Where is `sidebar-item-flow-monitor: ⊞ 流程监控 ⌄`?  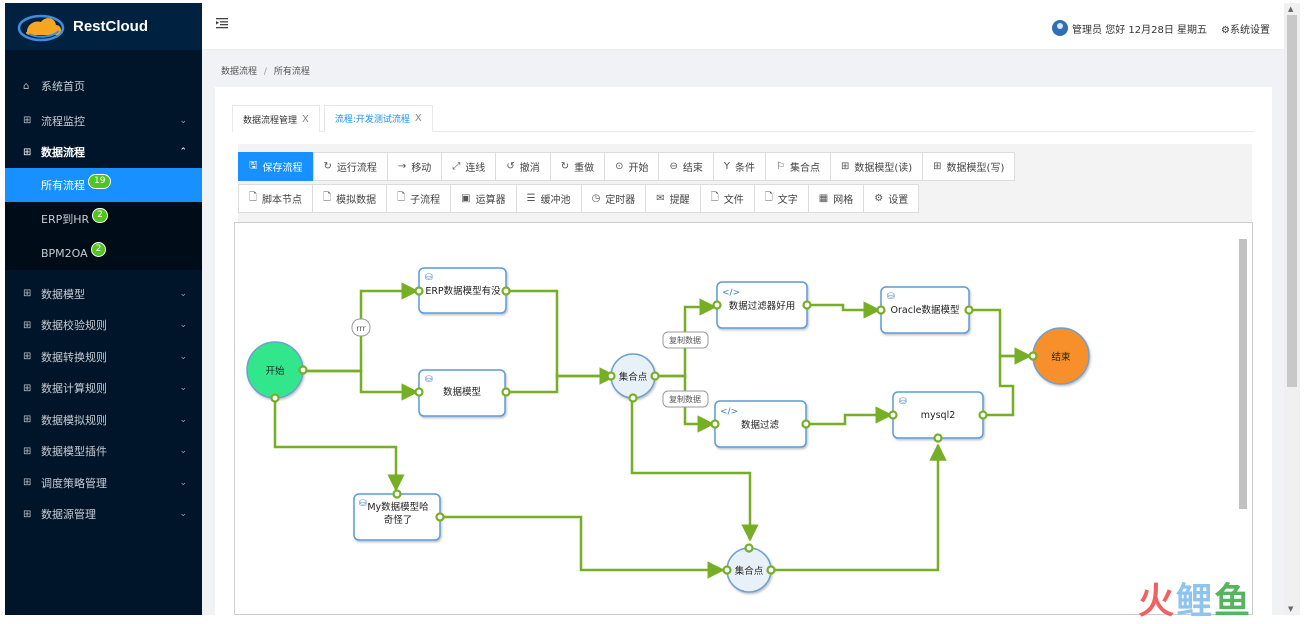
sidebar-item-flow-monitor: ⊞ 流程监控 ⌄ is located at coordinates (103, 121).